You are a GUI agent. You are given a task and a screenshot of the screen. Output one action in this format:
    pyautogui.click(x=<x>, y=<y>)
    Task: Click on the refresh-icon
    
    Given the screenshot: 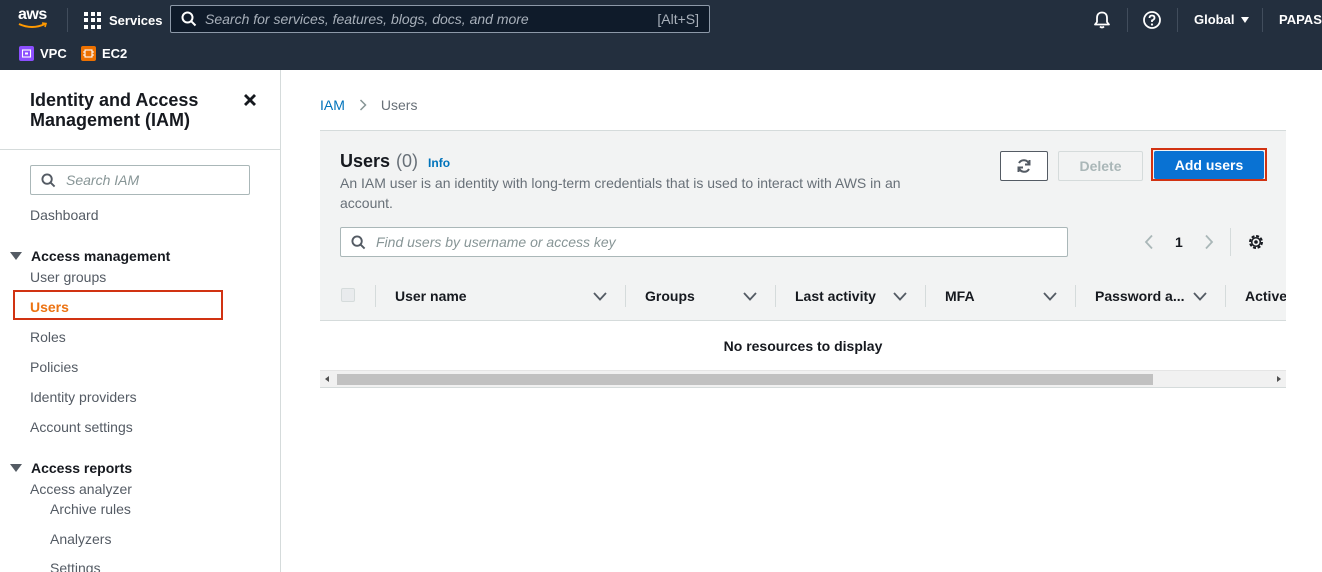 What is the action you would take?
    pyautogui.click(x=1024, y=166)
    